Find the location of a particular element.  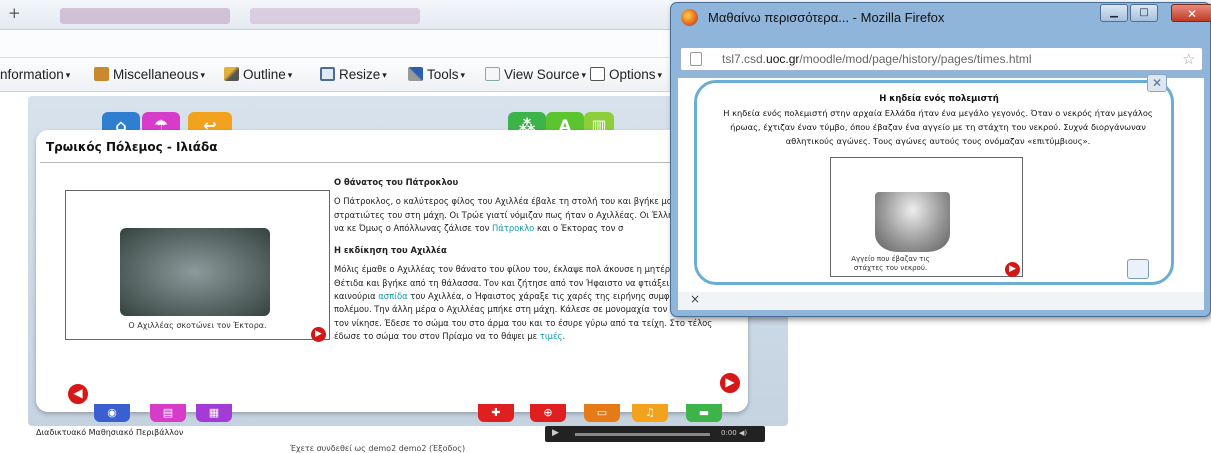

bottom-tab-tools: ✚ is located at coordinates (496, 413).